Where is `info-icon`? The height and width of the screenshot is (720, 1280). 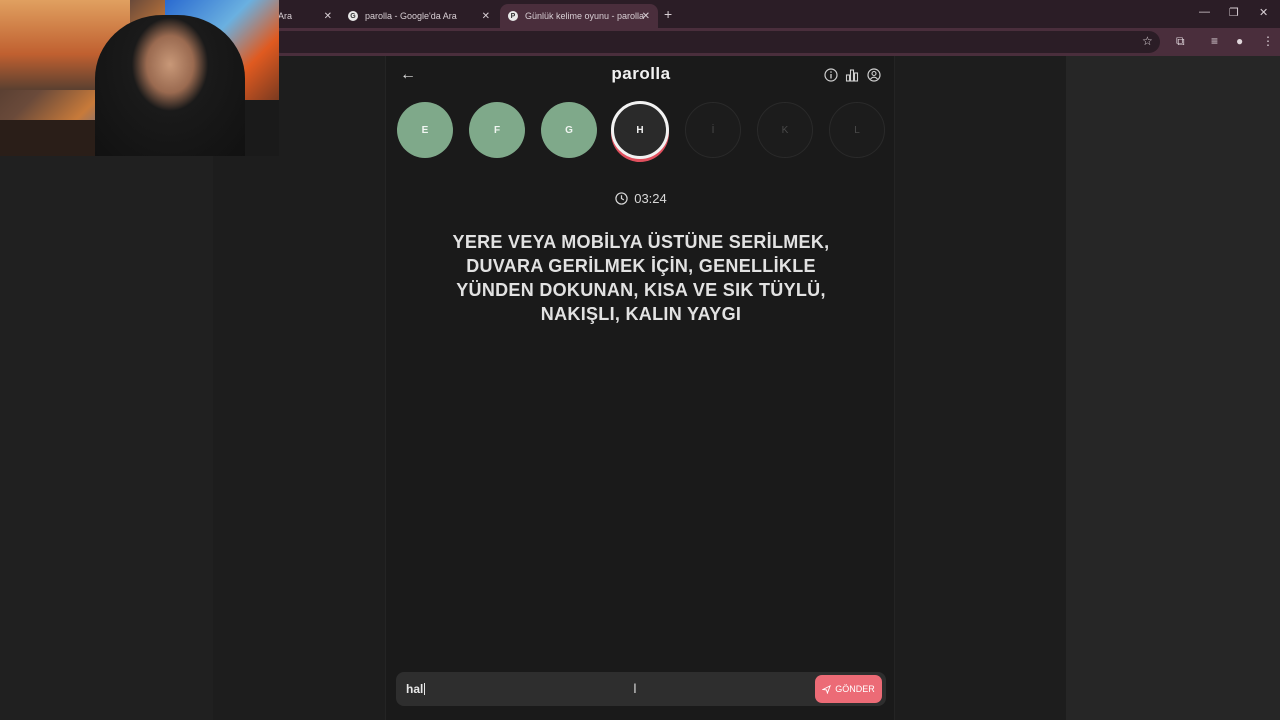 info-icon is located at coordinates (831, 75).